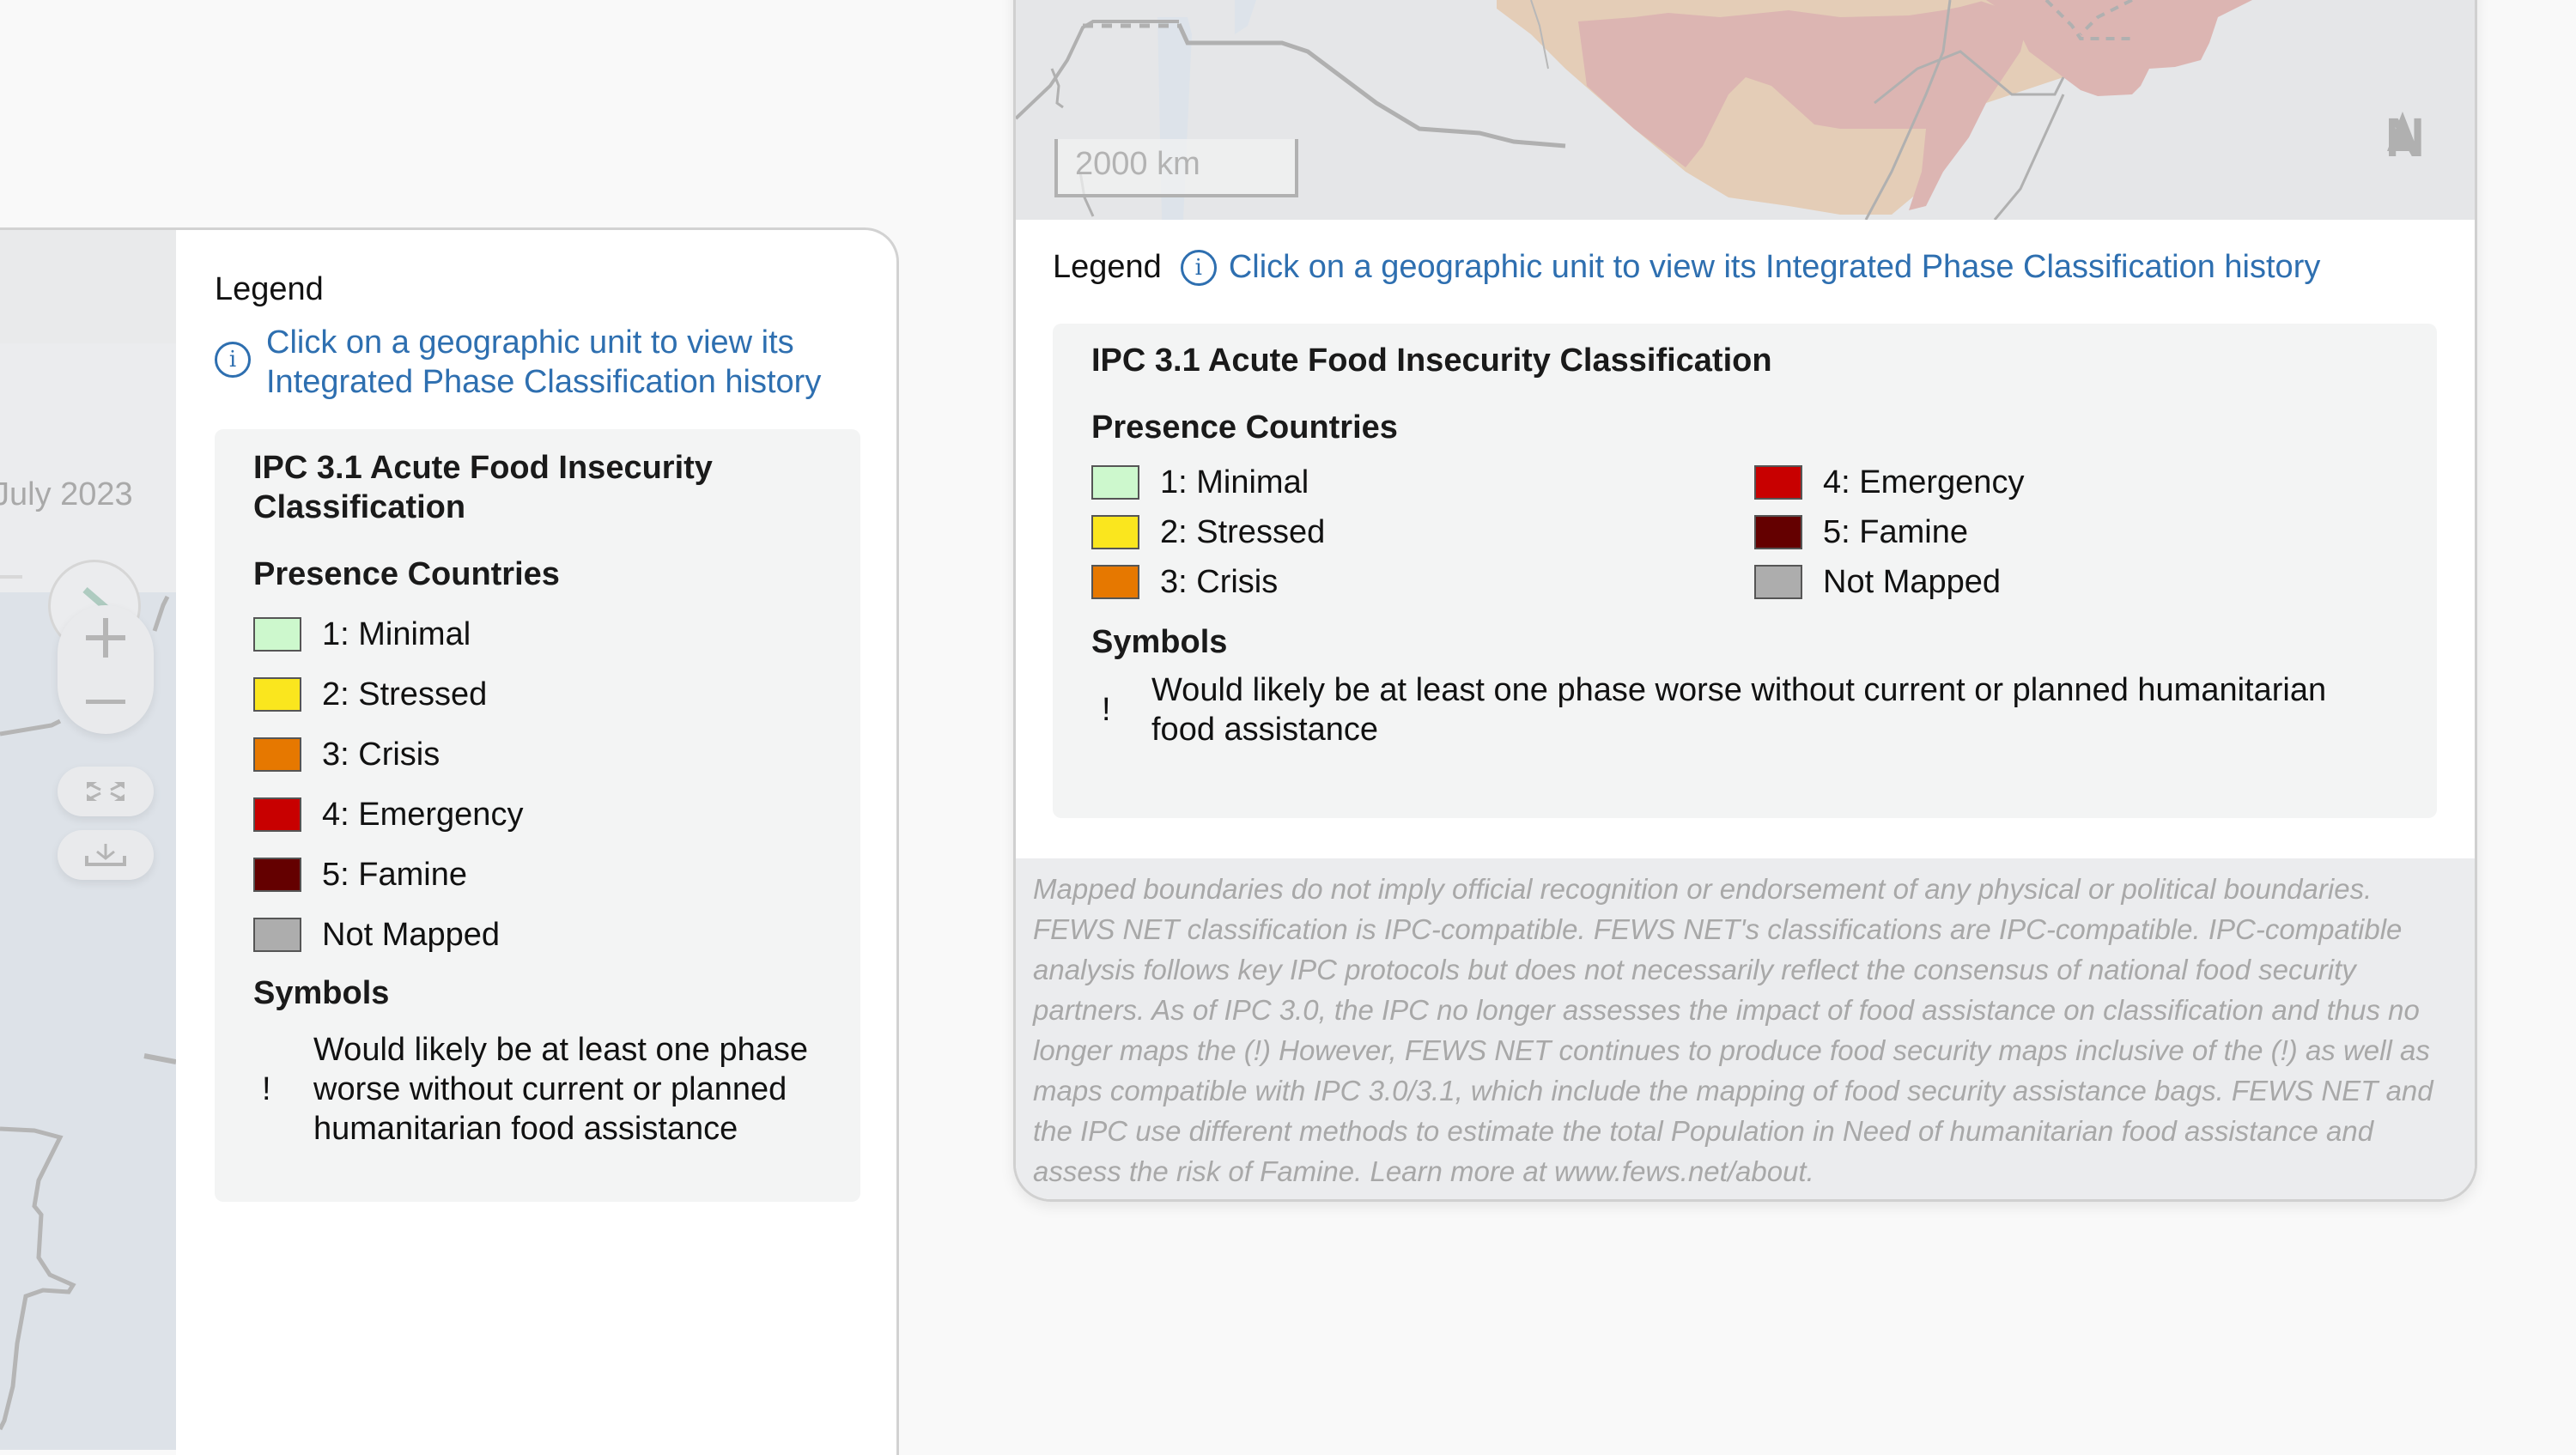  What do you see at coordinates (1745, 110) in the screenshot?
I see `map-view: 2000 km N` at bounding box center [1745, 110].